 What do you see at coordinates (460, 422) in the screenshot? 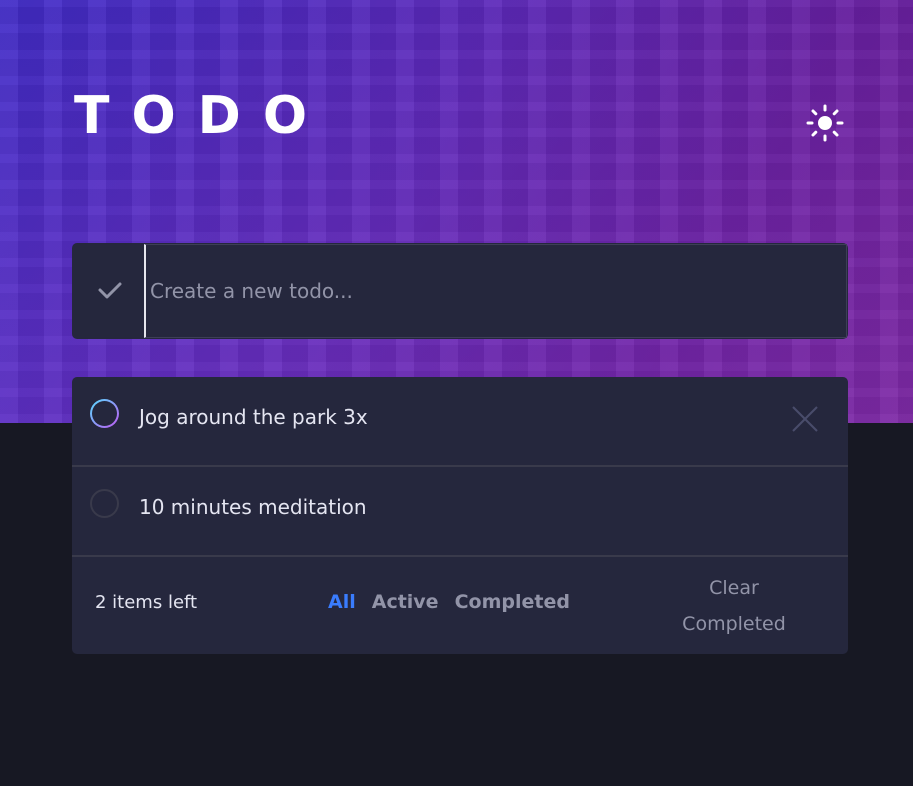
I see `todo-item: Jog around the park 3x` at bounding box center [460, 422].